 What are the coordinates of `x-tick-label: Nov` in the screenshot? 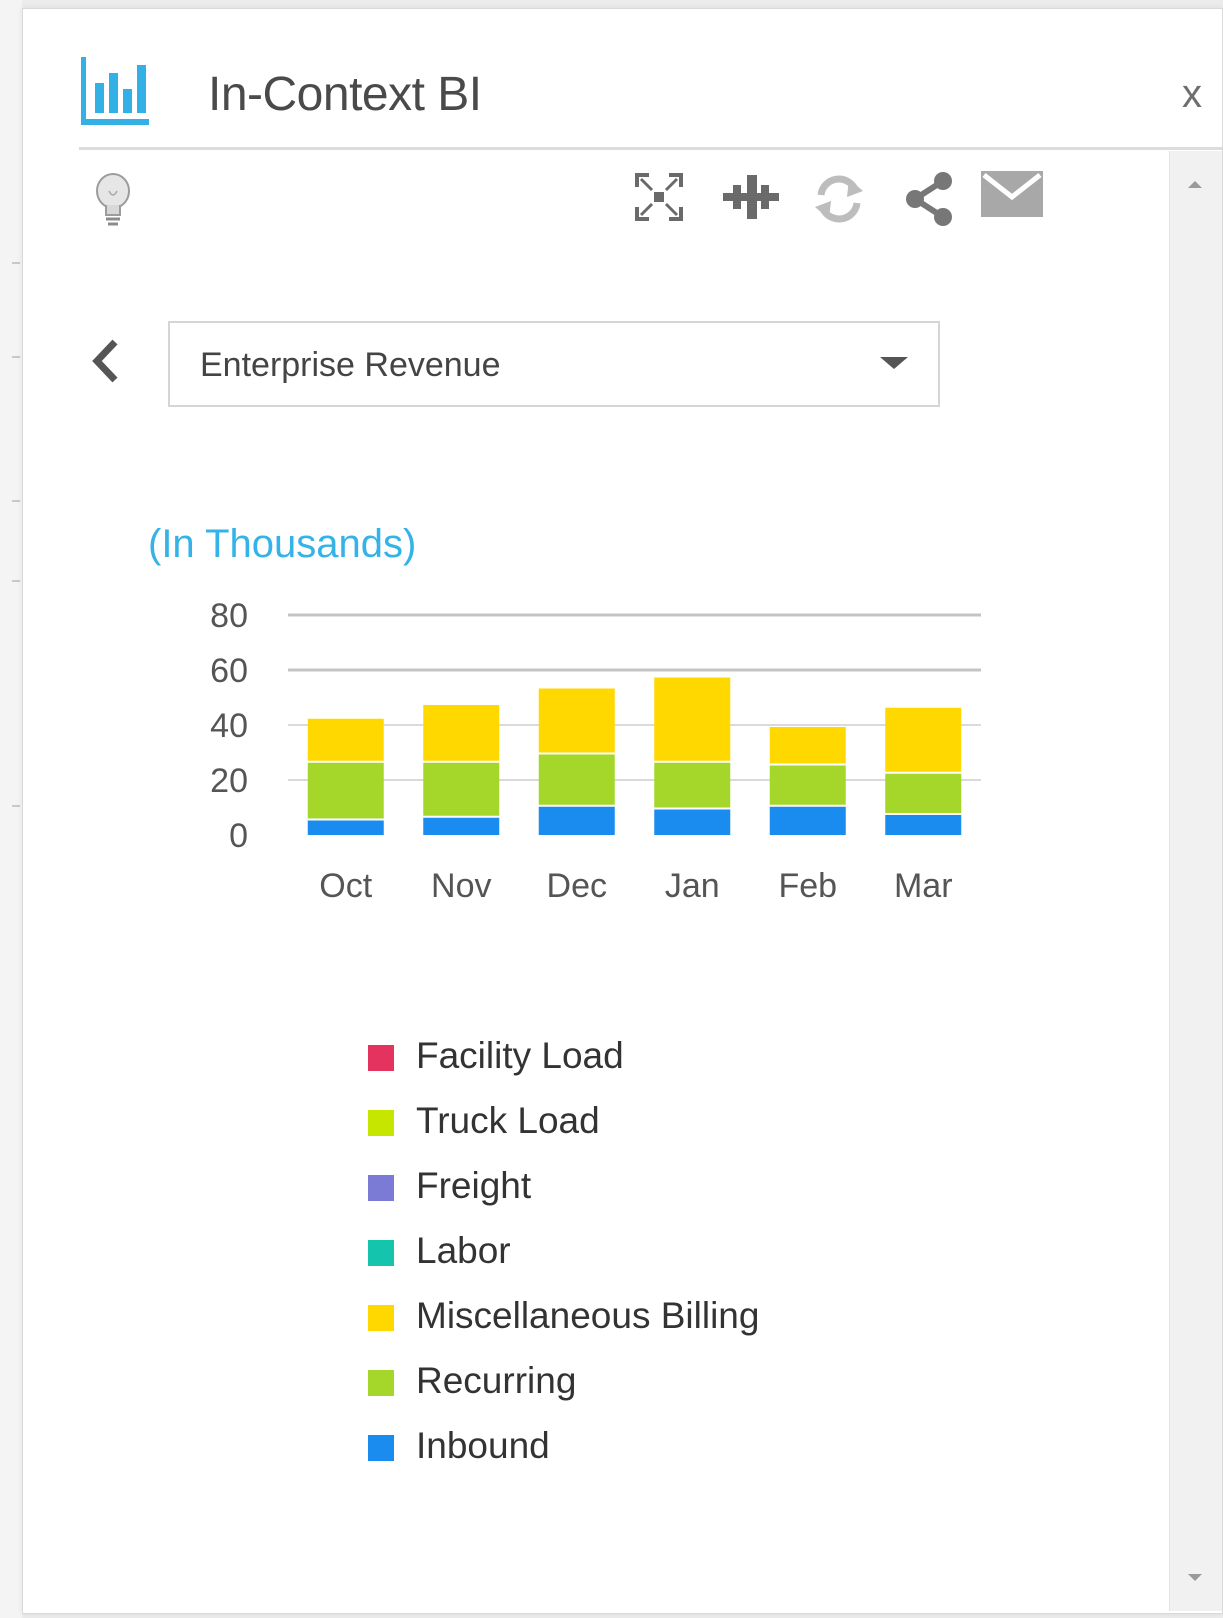 It's located at (461, 886).